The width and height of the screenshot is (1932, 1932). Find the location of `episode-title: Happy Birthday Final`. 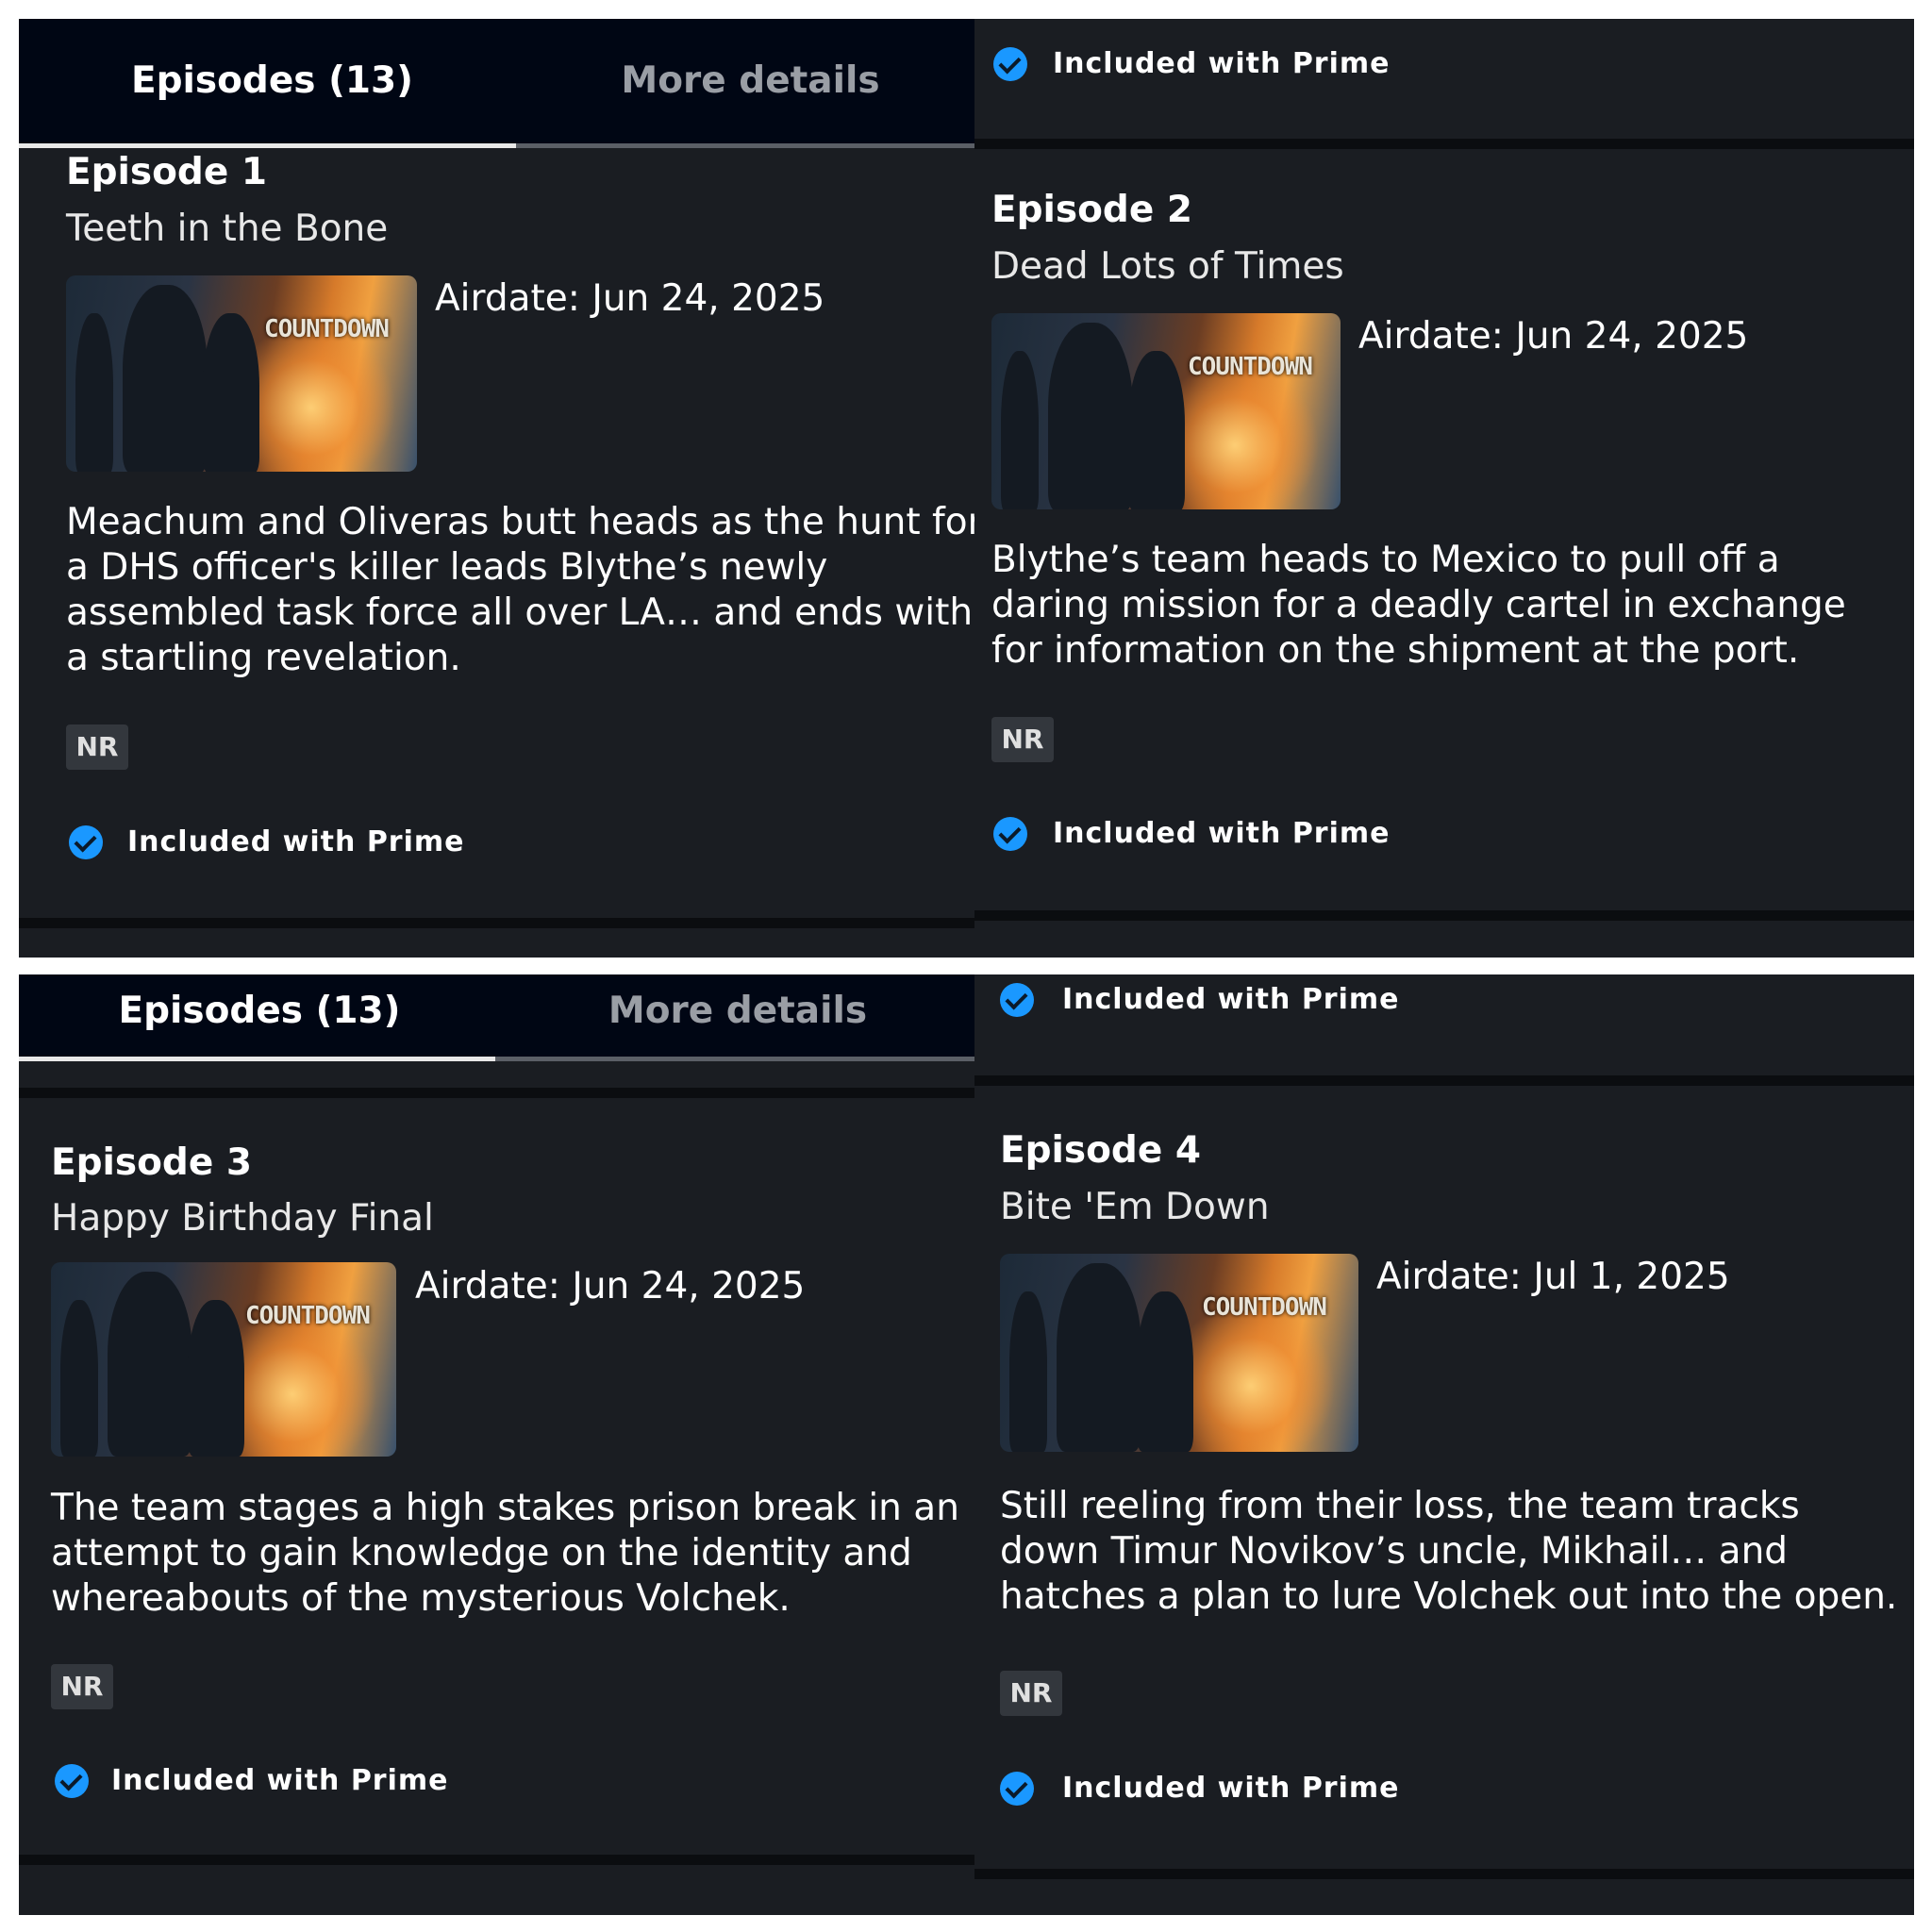

episode-title: Happy Birthday Final is located at coordinates (243, 1218).